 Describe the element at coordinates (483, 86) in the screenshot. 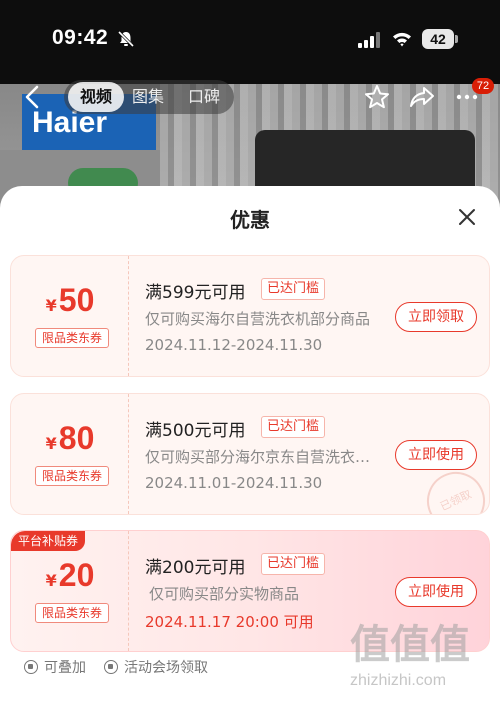

I see `message-count-badge: 72` at that location.